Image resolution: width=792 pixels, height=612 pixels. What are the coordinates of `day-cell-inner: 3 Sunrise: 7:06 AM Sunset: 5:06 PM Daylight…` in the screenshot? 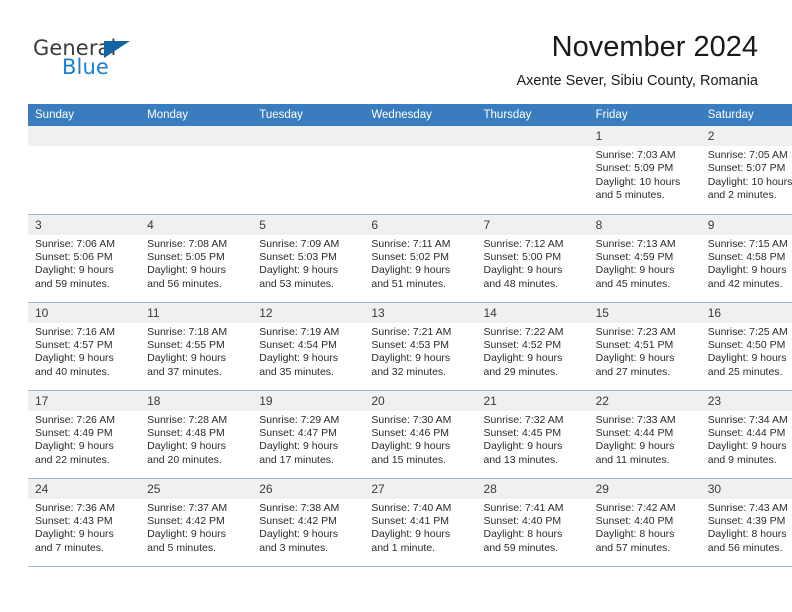 It's located at (84, 258).